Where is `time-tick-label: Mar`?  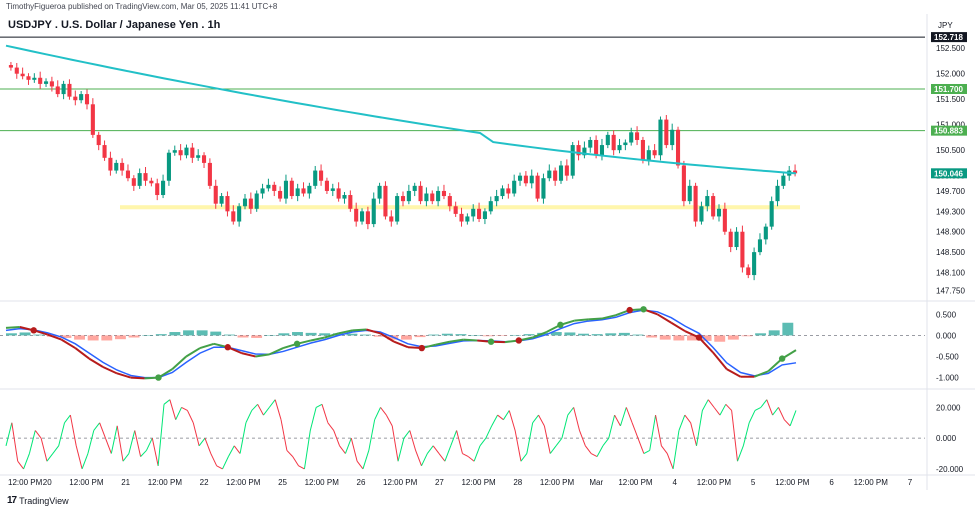
time-tick-label: Mar is located at coordinates (596, 482).